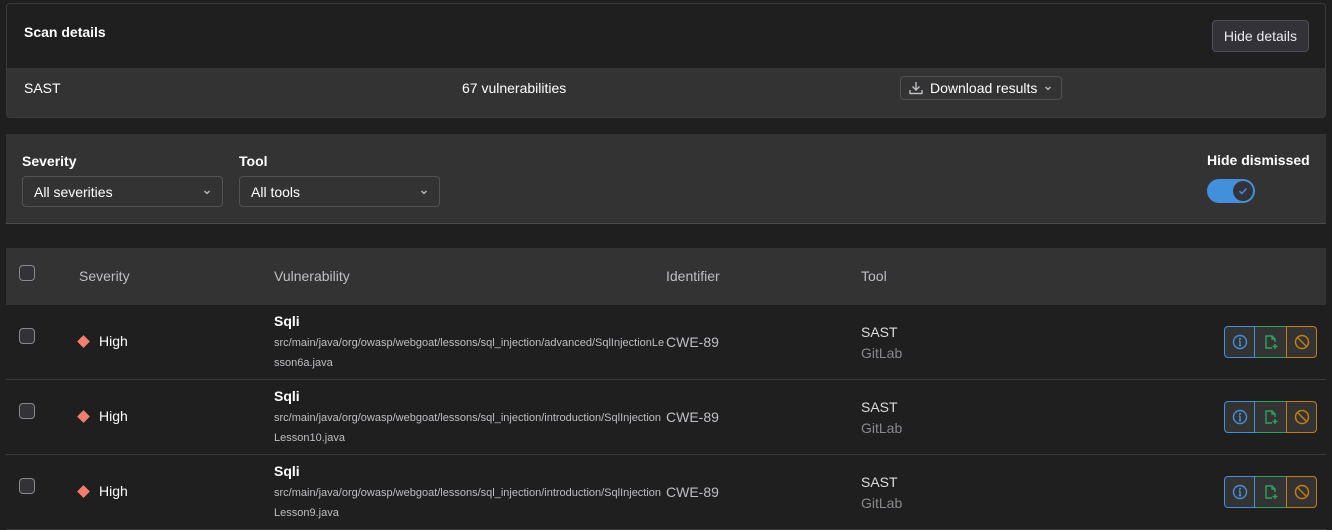 Image resolution: width=1332 pixels, height=530 pixels. What do you see at coordinates (312, 276) in the screenshot?
I see `header-vulnerability: Vulnerability` at bounding box center [312, 276].